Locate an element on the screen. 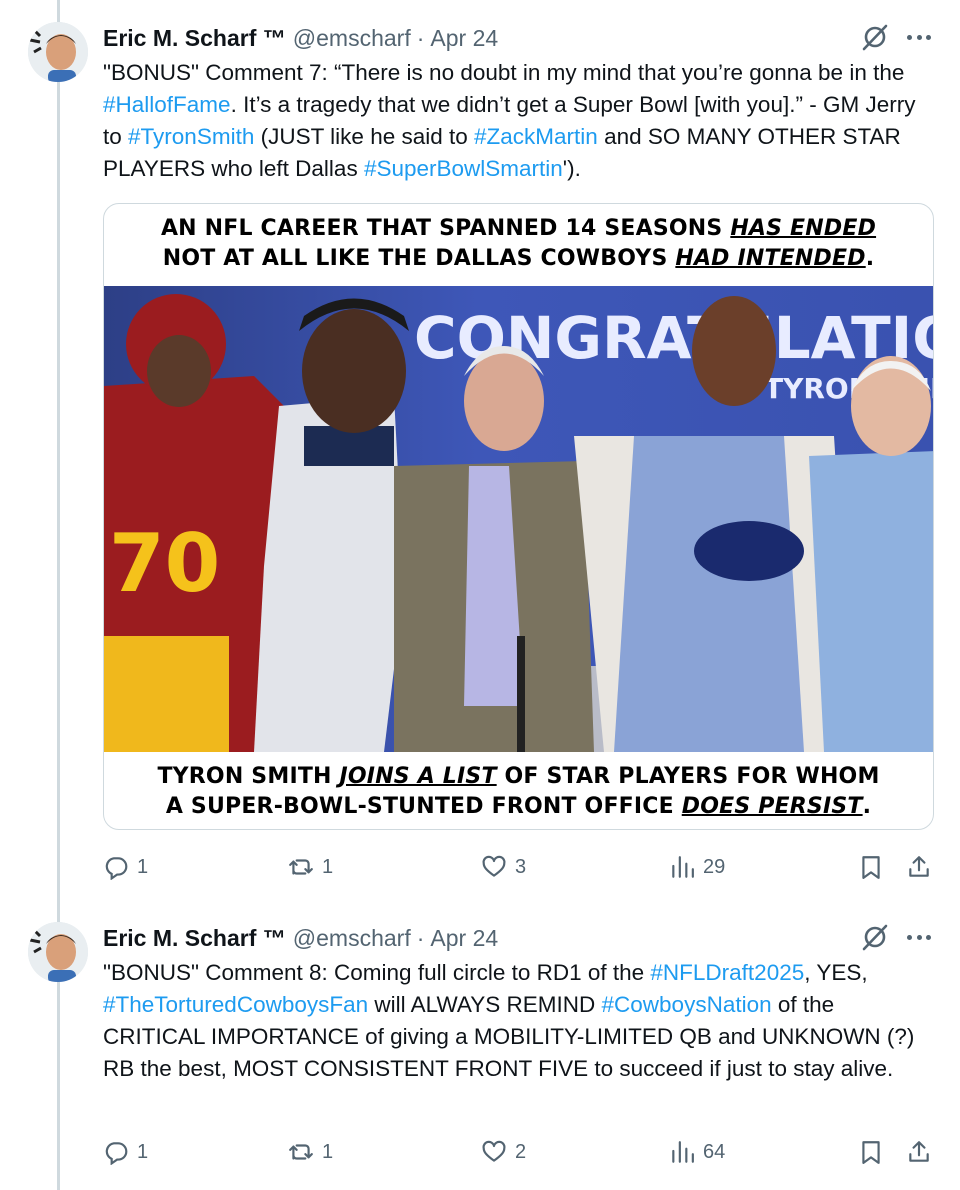  like-count: 2 is located at coordinates (521, 1151).